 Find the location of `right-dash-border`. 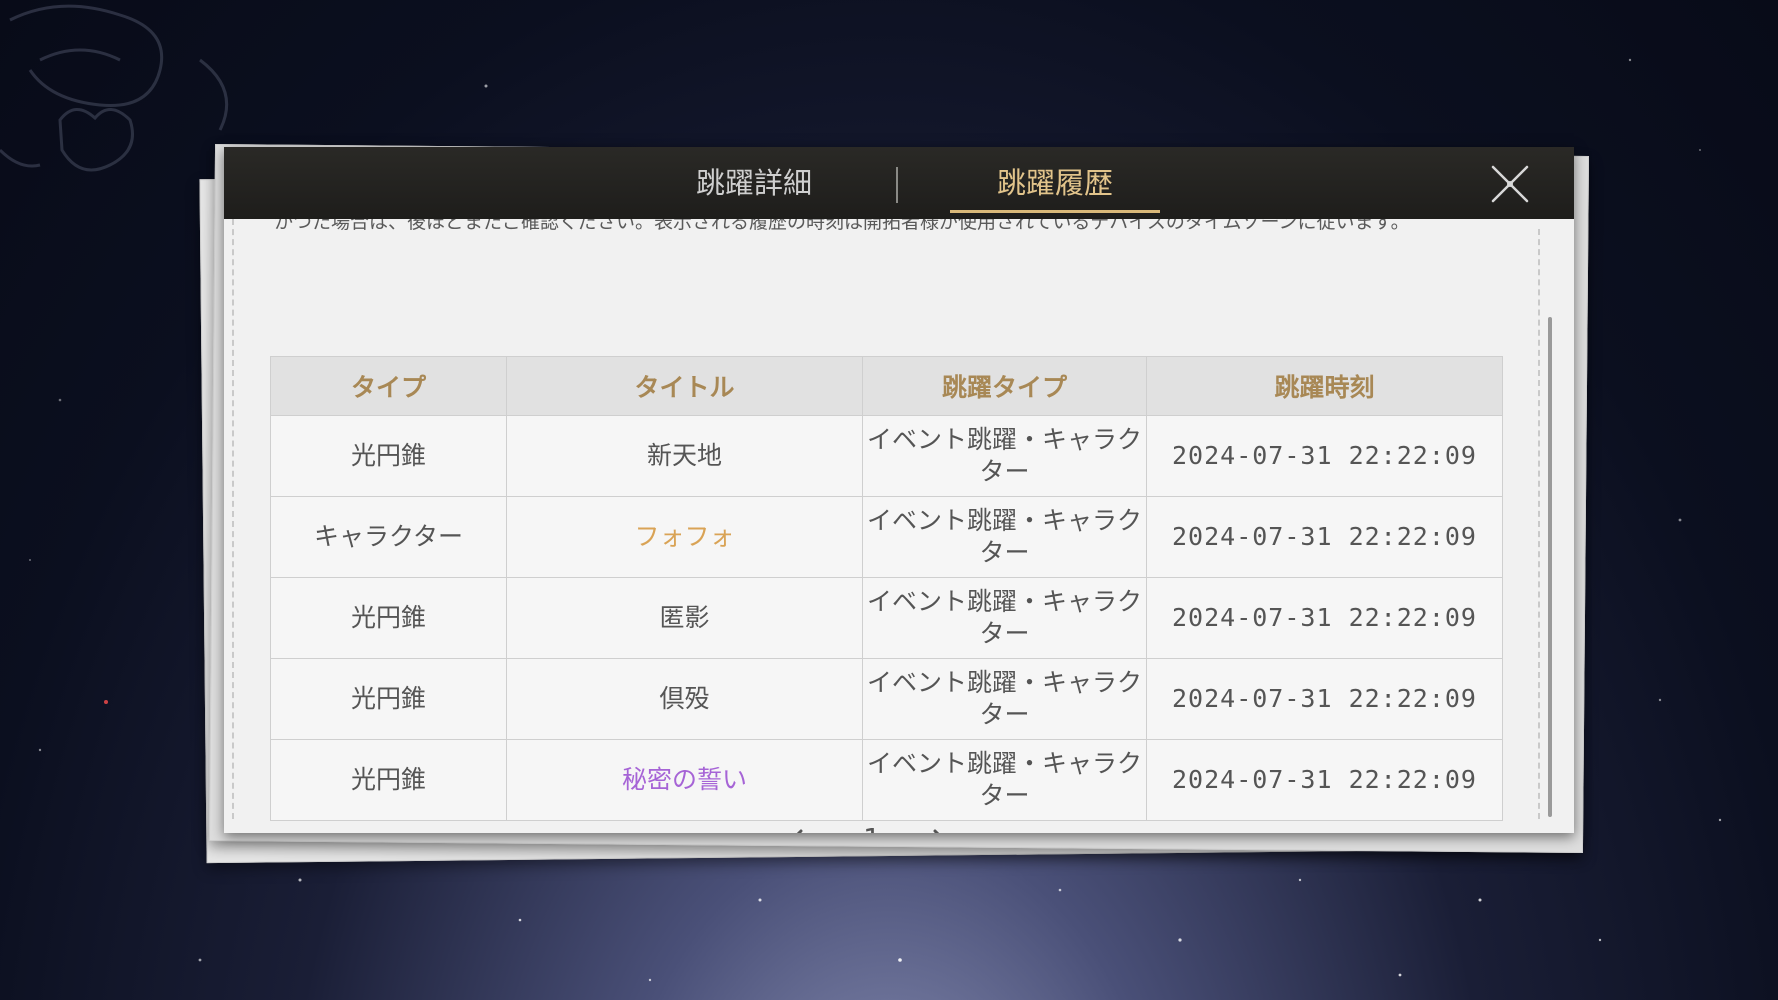

right-dash-border is located at coordinates (1539, 524).